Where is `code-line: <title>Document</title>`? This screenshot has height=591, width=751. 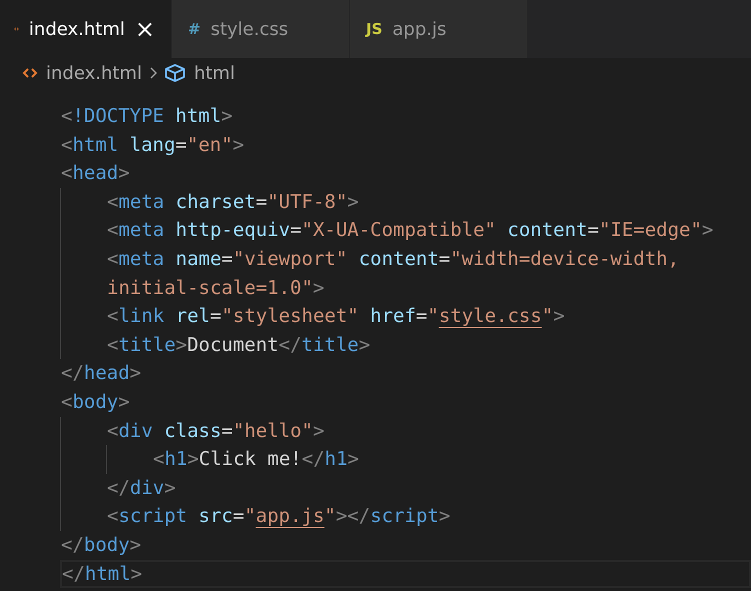 code-line: <title>Document</title> is located at coordinates (239, 345).